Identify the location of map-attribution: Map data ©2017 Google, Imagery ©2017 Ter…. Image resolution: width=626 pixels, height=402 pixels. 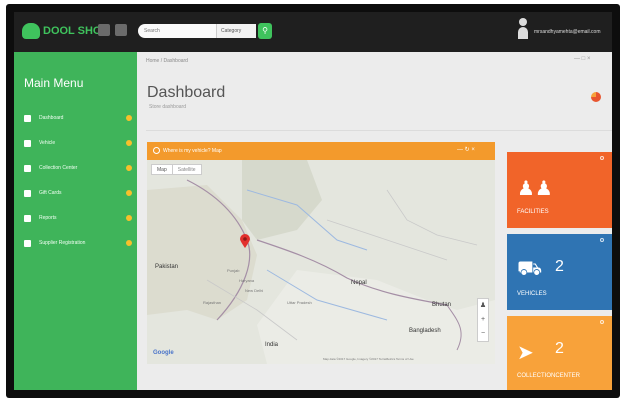
(368, 359).